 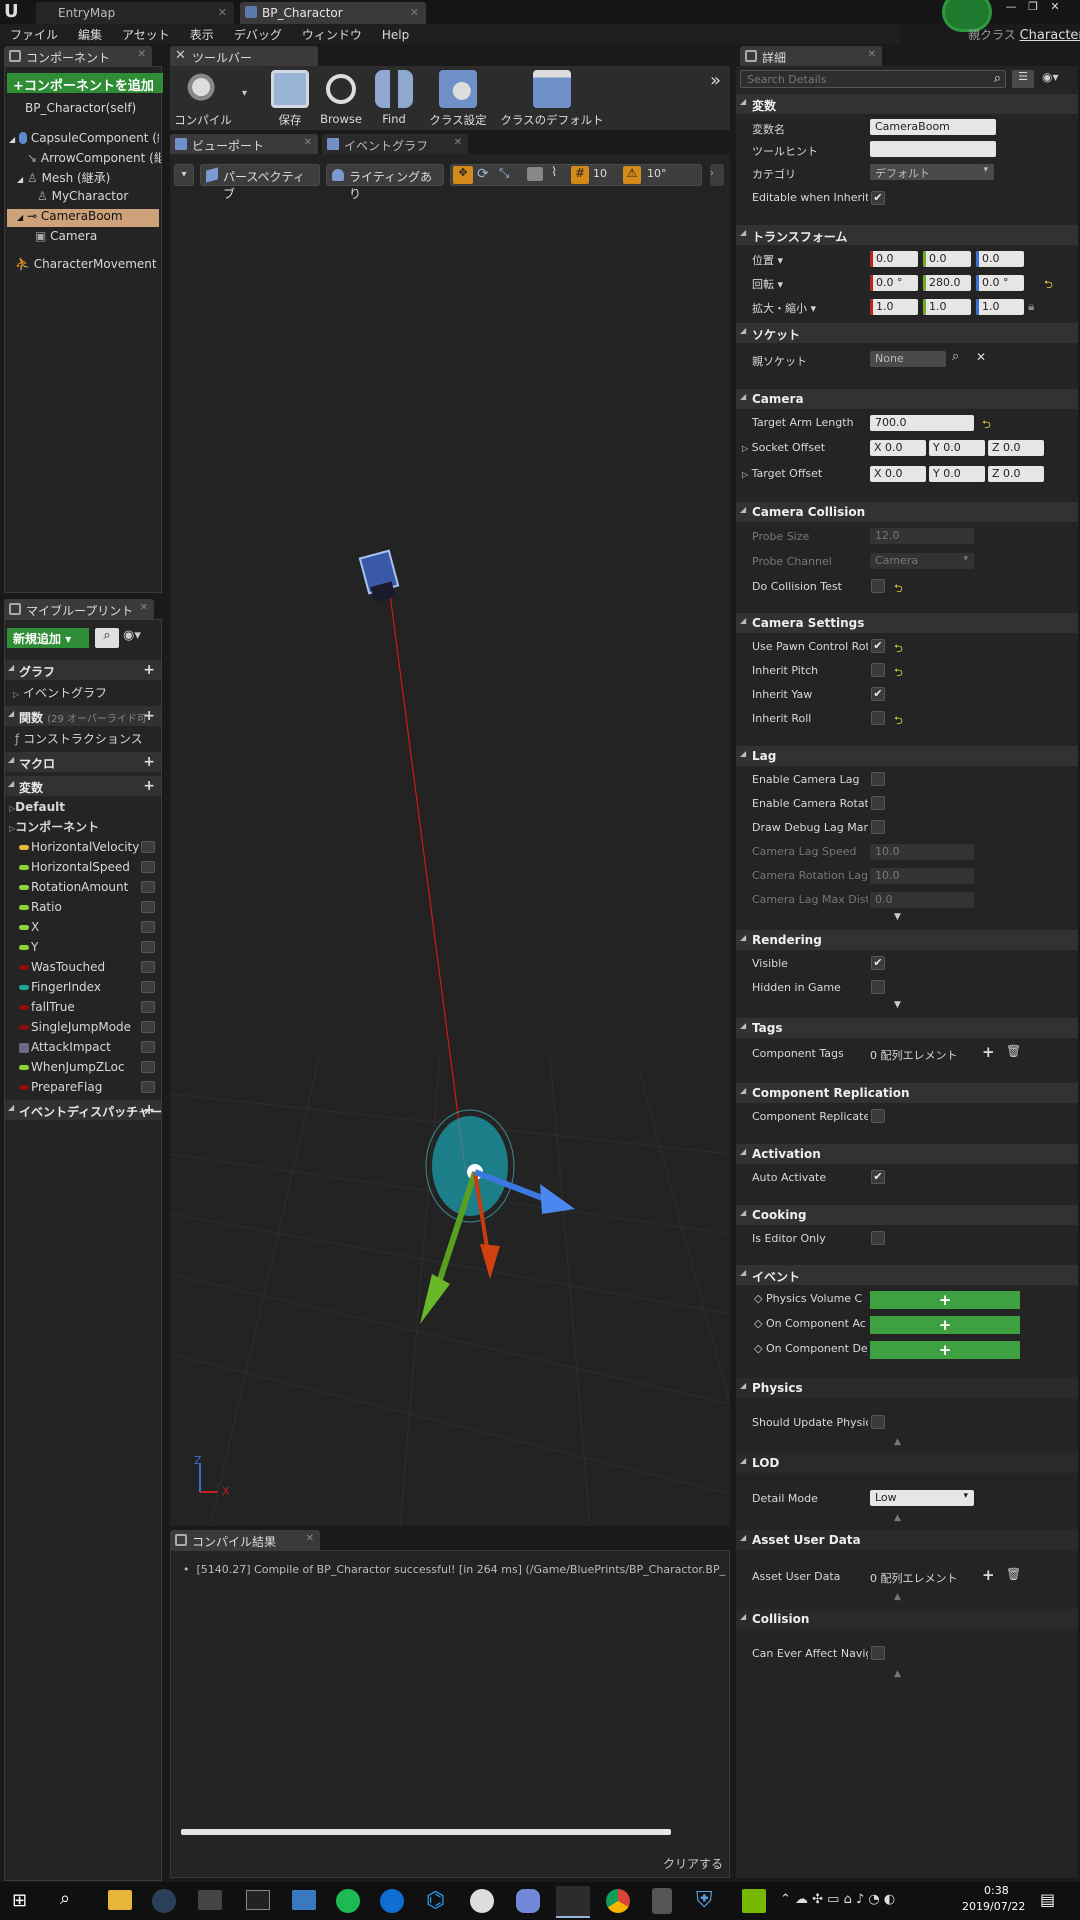 What do you see at coordinates (800, 473) in the screenshot?
I see `target-offset-label: ▷ Target Offset` at bounding box center [800, 473].